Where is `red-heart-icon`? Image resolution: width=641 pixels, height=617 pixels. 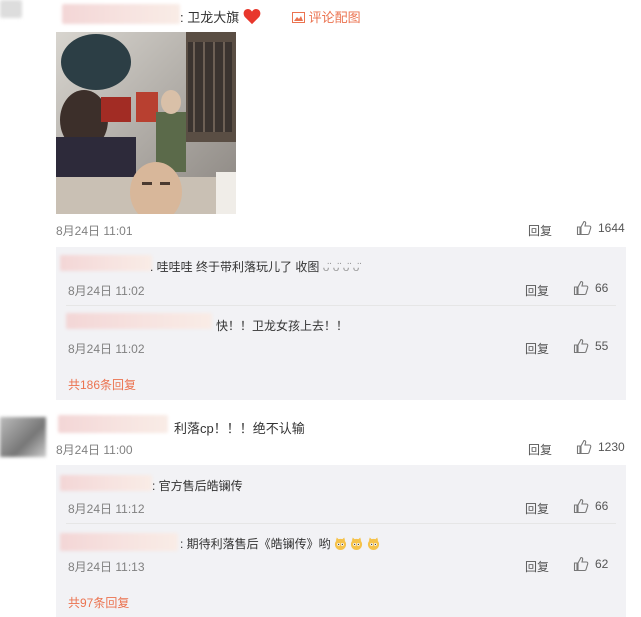
red-heart-icon is located at coordinates (252, 17).